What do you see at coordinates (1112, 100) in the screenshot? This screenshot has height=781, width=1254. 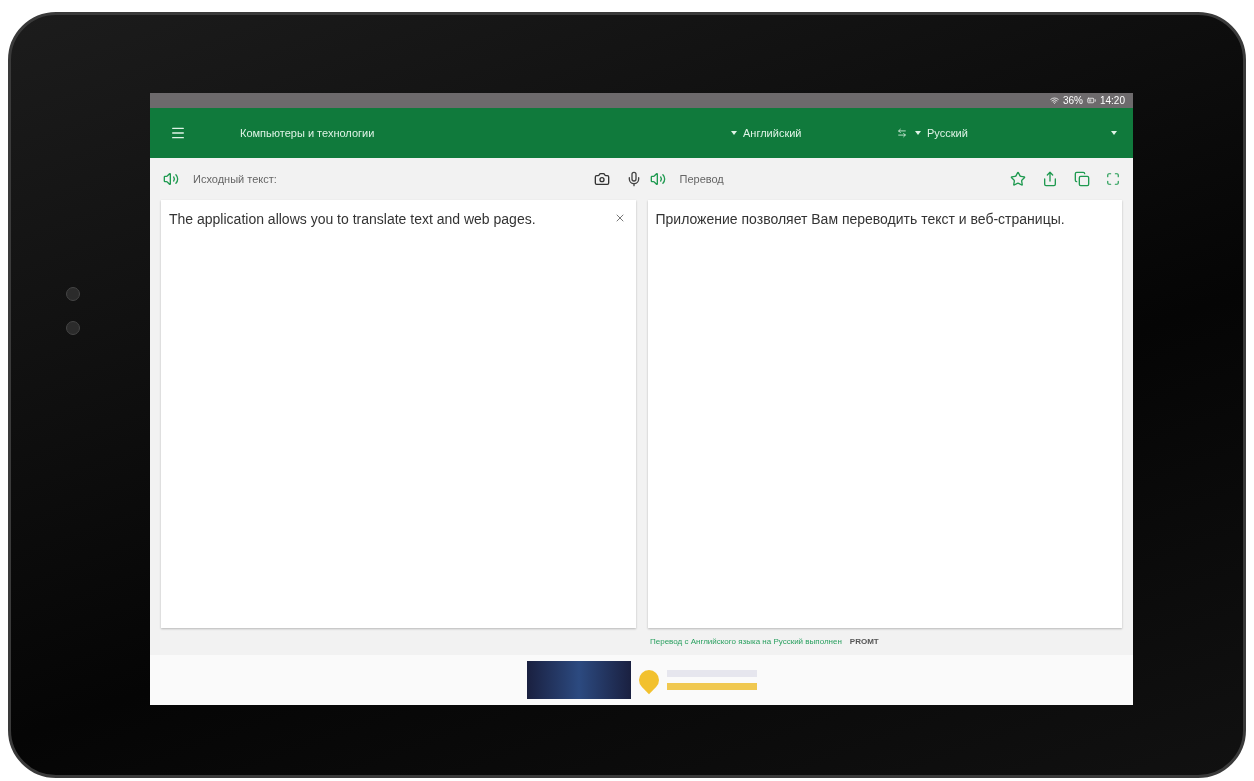 I see `clock: 14:20` at bounding box center [1112, 100].